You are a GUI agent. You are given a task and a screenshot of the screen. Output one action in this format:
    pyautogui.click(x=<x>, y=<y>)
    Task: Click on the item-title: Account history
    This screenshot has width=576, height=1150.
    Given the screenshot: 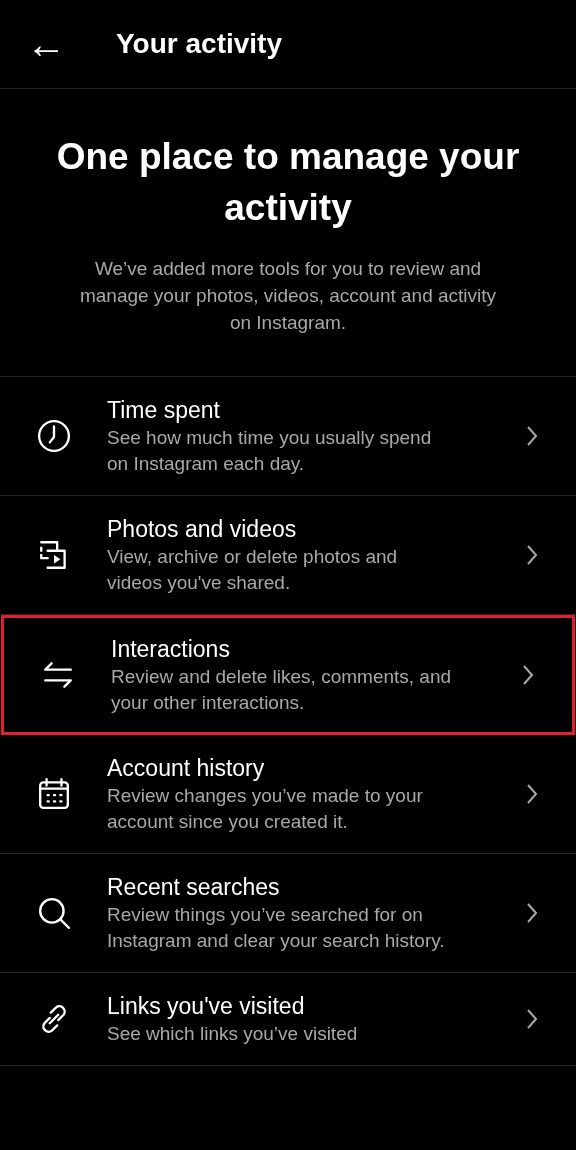 What is the action you would take?
    pyautogui.click(x=186, y=768)
    